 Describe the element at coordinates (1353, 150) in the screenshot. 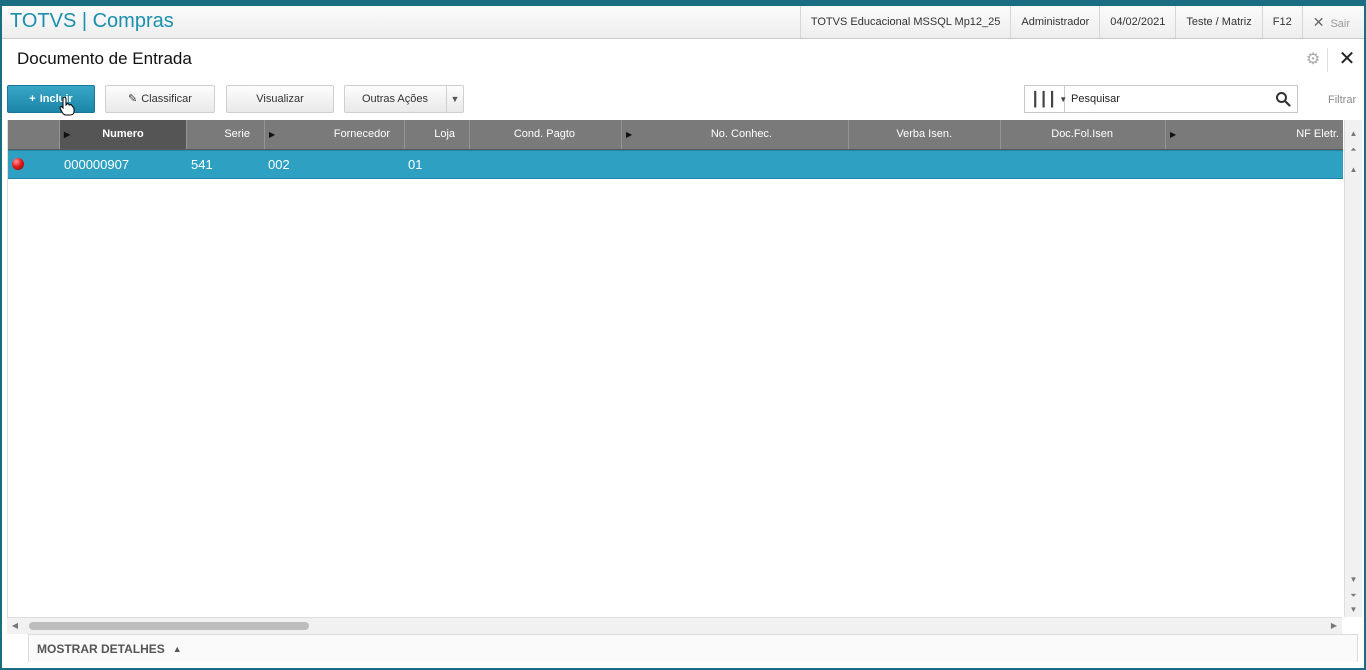

I see `scroll-page-up-icon: ⏶` at that location.